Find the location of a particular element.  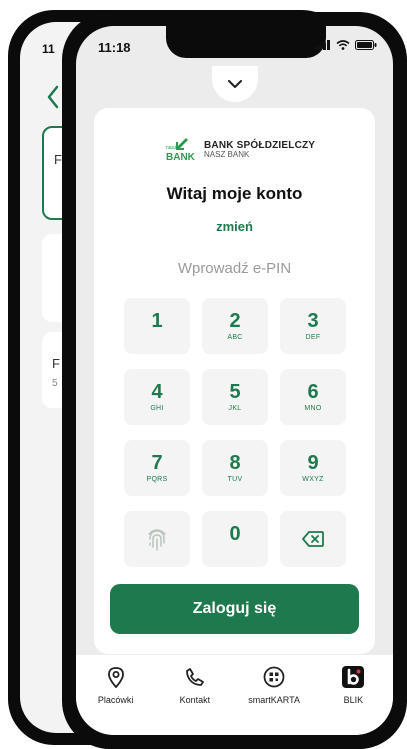

battery-icon is located at coordinates (366, 45).